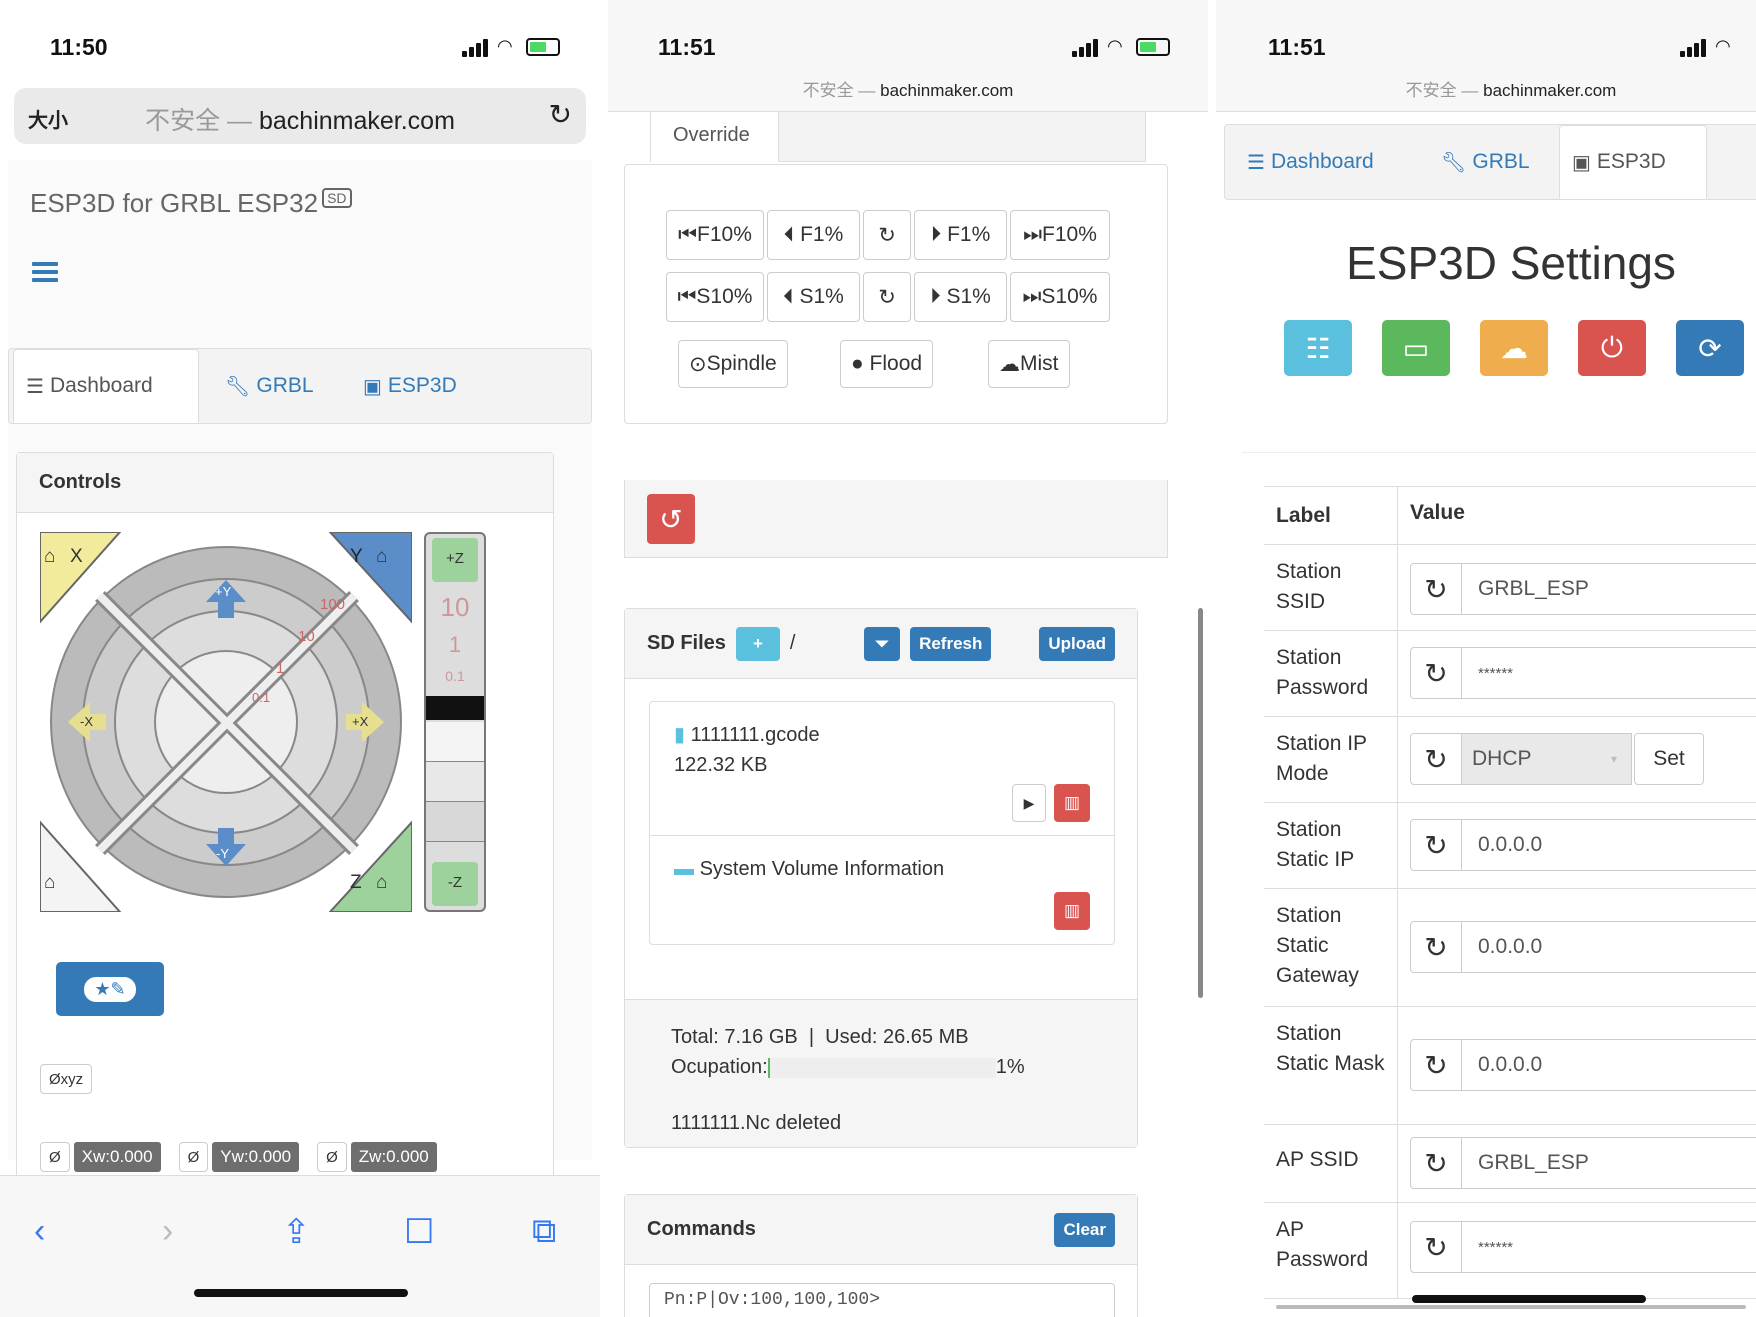 This screenshot has width=1756, height=1317. Describe the element at coordinates (887, 297) in the screenshot. I see `speed-reset-button: ↻` at that location.